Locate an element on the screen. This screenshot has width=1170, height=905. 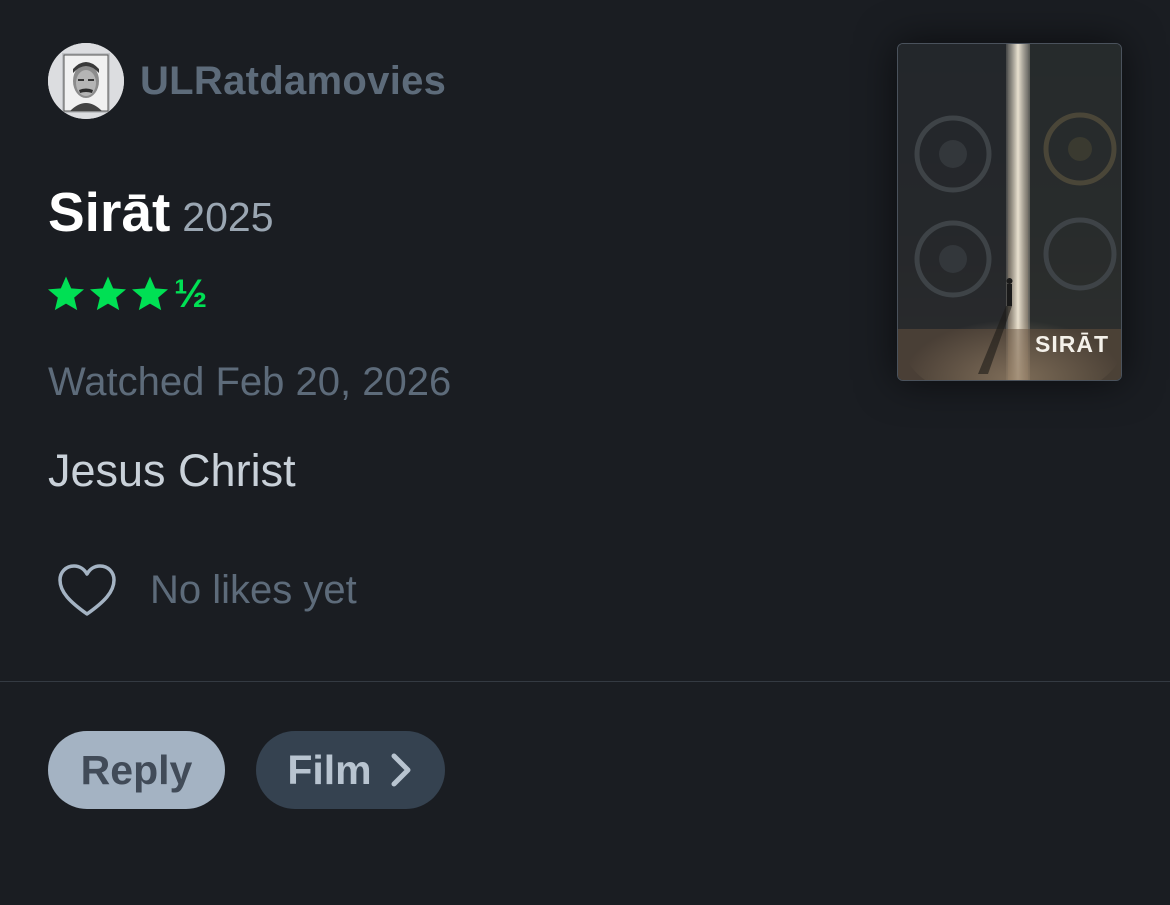
divider is located at coordinates (585, 681).